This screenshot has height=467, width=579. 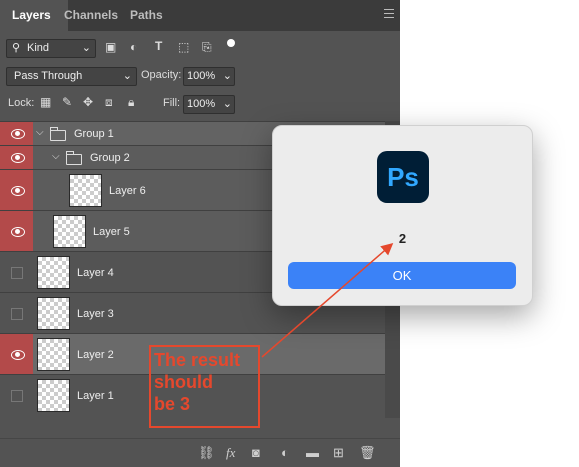 I want to click on annotation-arrow, so click(x=327, y=300).